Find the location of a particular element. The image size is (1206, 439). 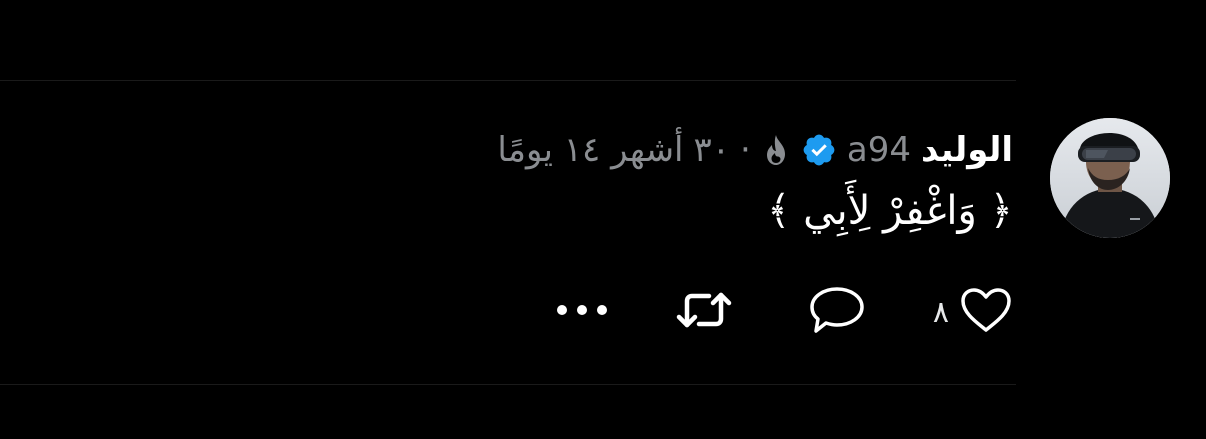

avatar is located at coordinates (1110, 178).